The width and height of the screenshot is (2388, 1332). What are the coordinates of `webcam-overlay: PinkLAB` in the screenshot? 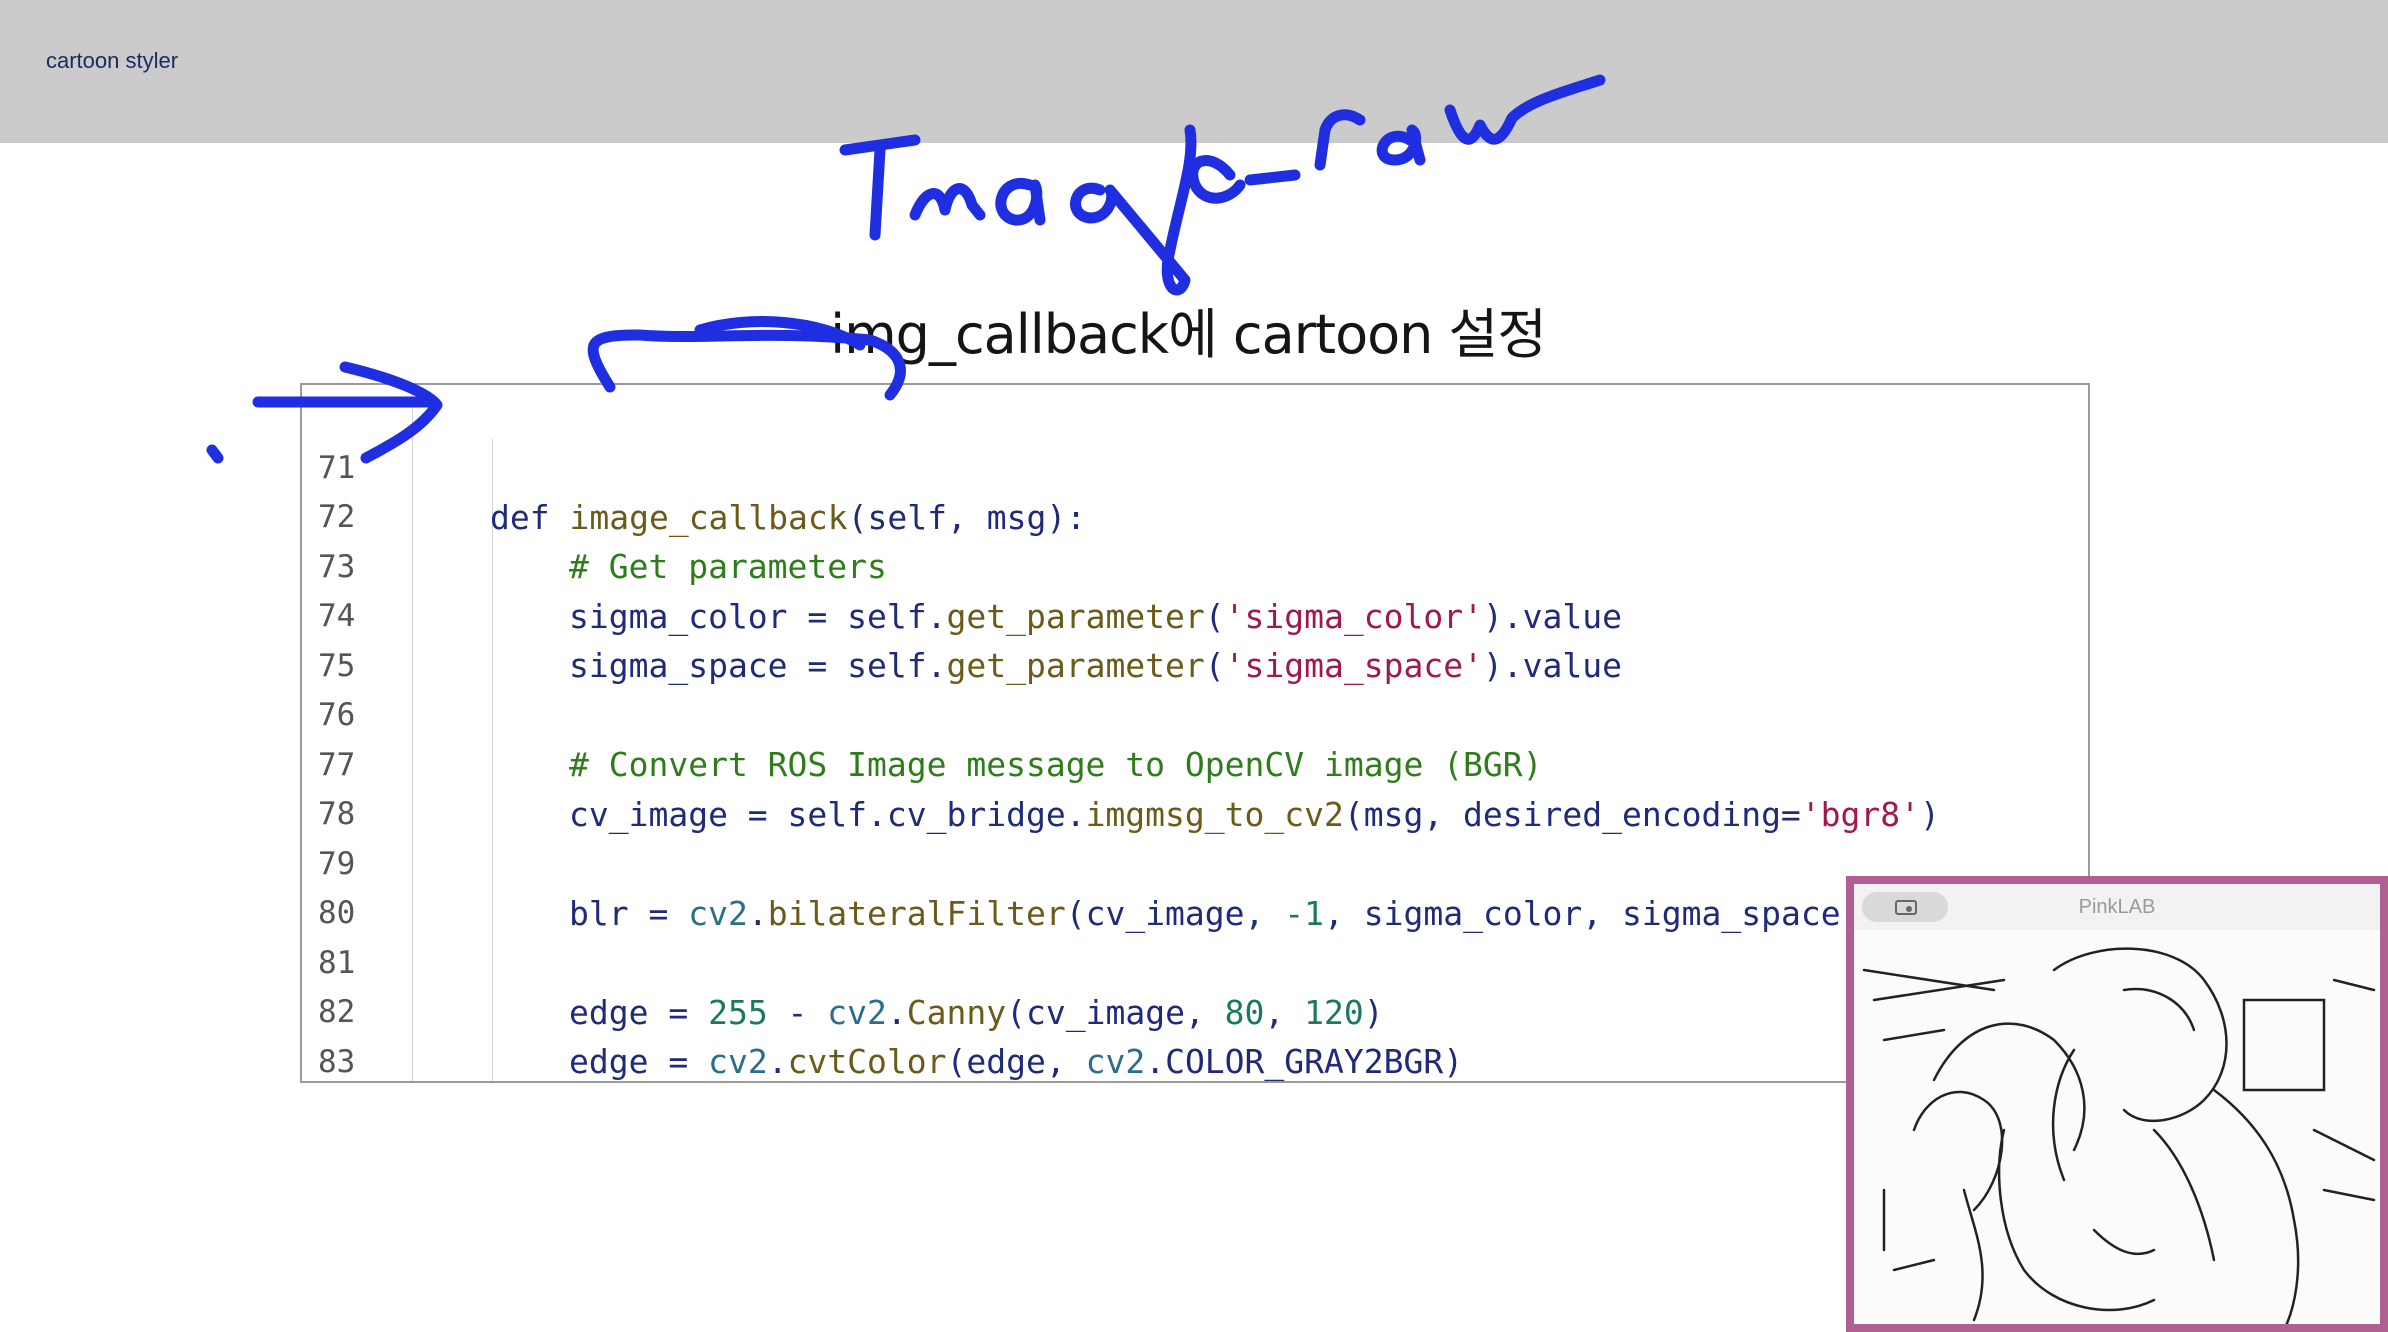 It's located at (2117, 1104).